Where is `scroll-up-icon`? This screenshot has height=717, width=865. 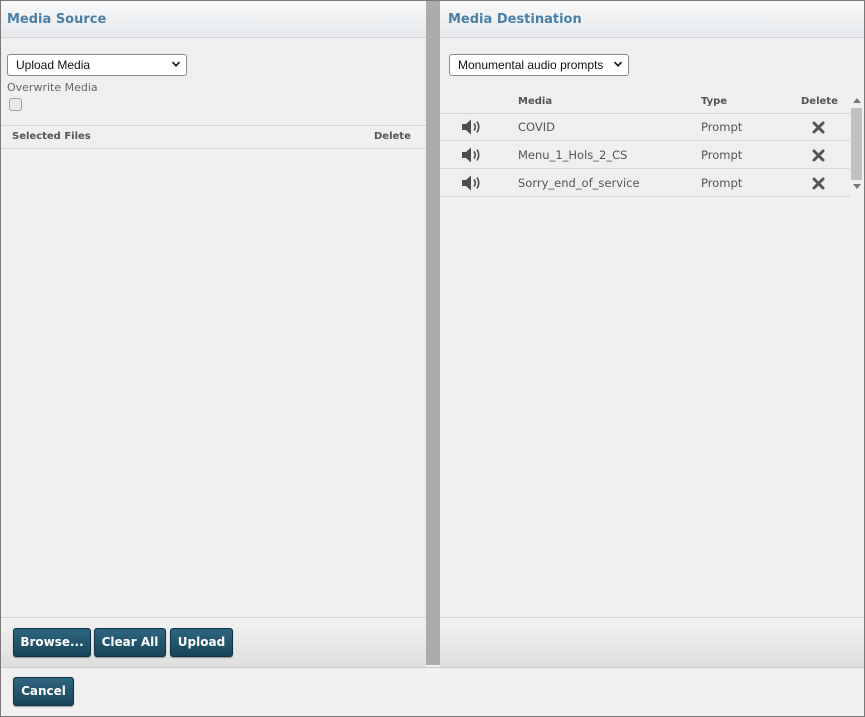 scroll-up-icon is located at coordinates (857, 100).